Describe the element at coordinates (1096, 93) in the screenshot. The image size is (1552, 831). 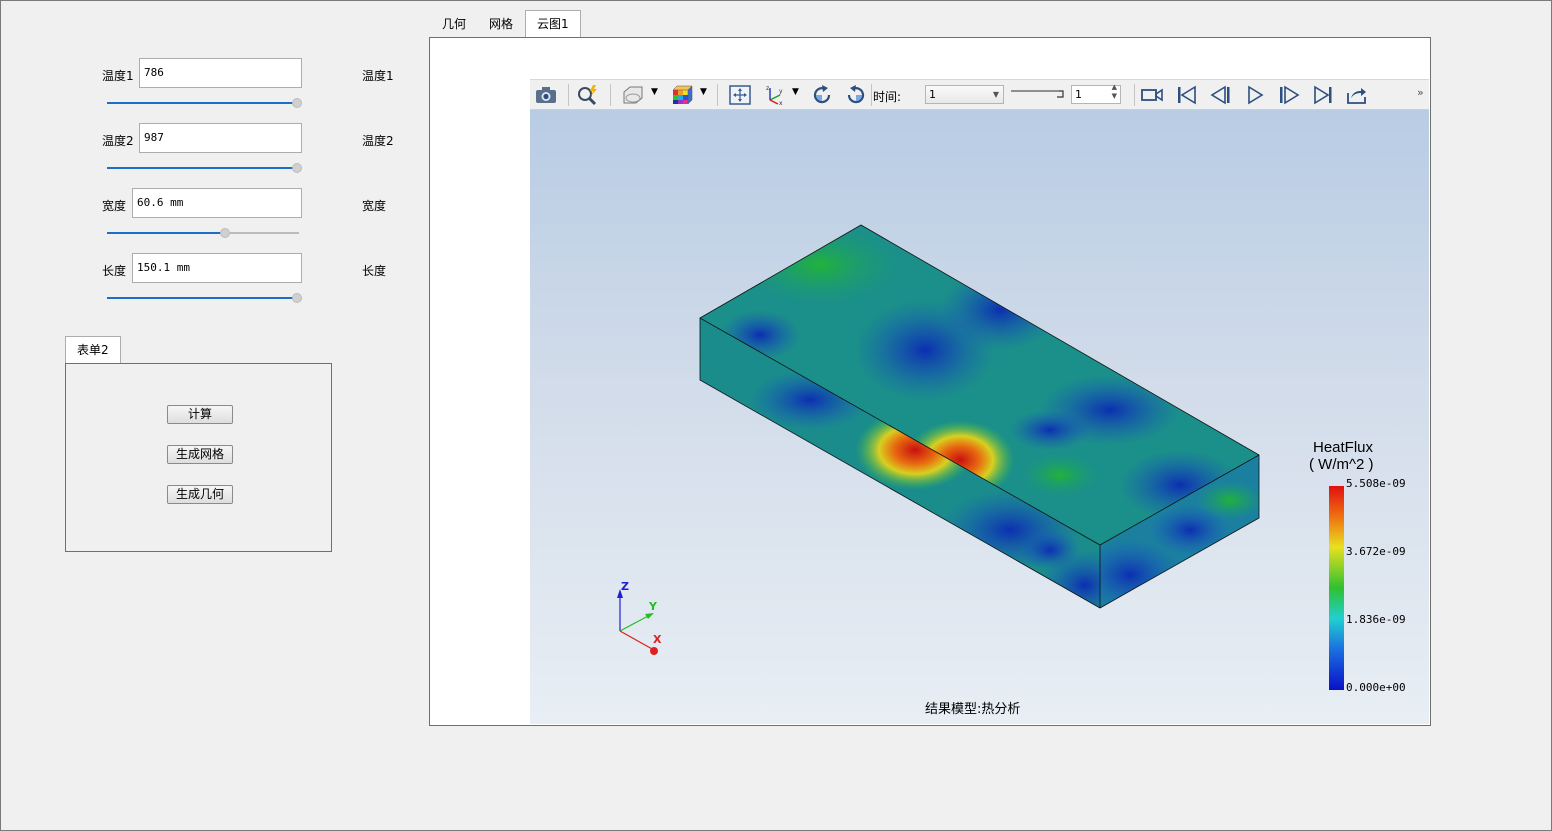
I see `time-spinbox: 1 ▲ ▼` at that location.